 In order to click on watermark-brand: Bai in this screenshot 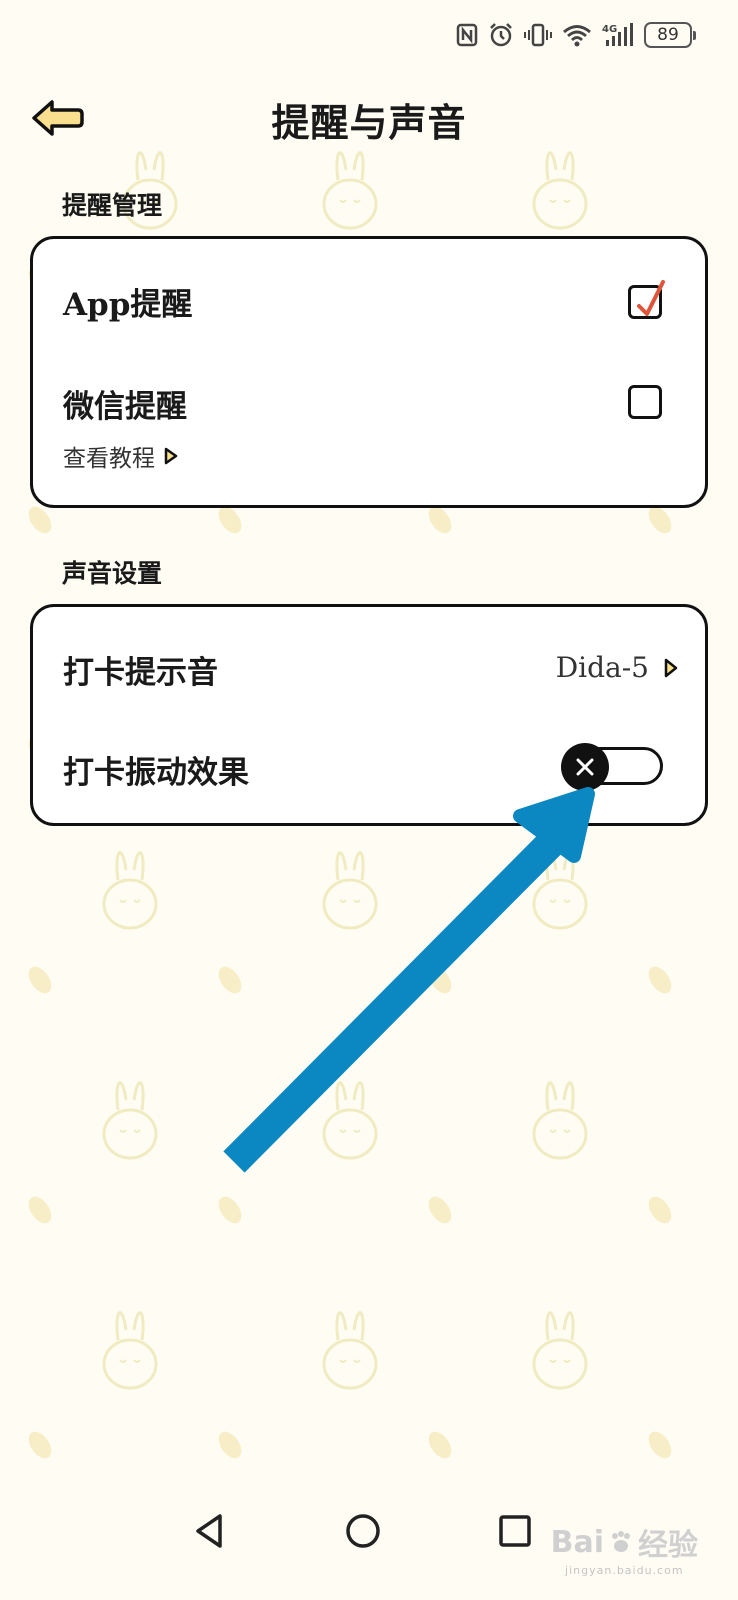, I will do `click(577, 1542)`.